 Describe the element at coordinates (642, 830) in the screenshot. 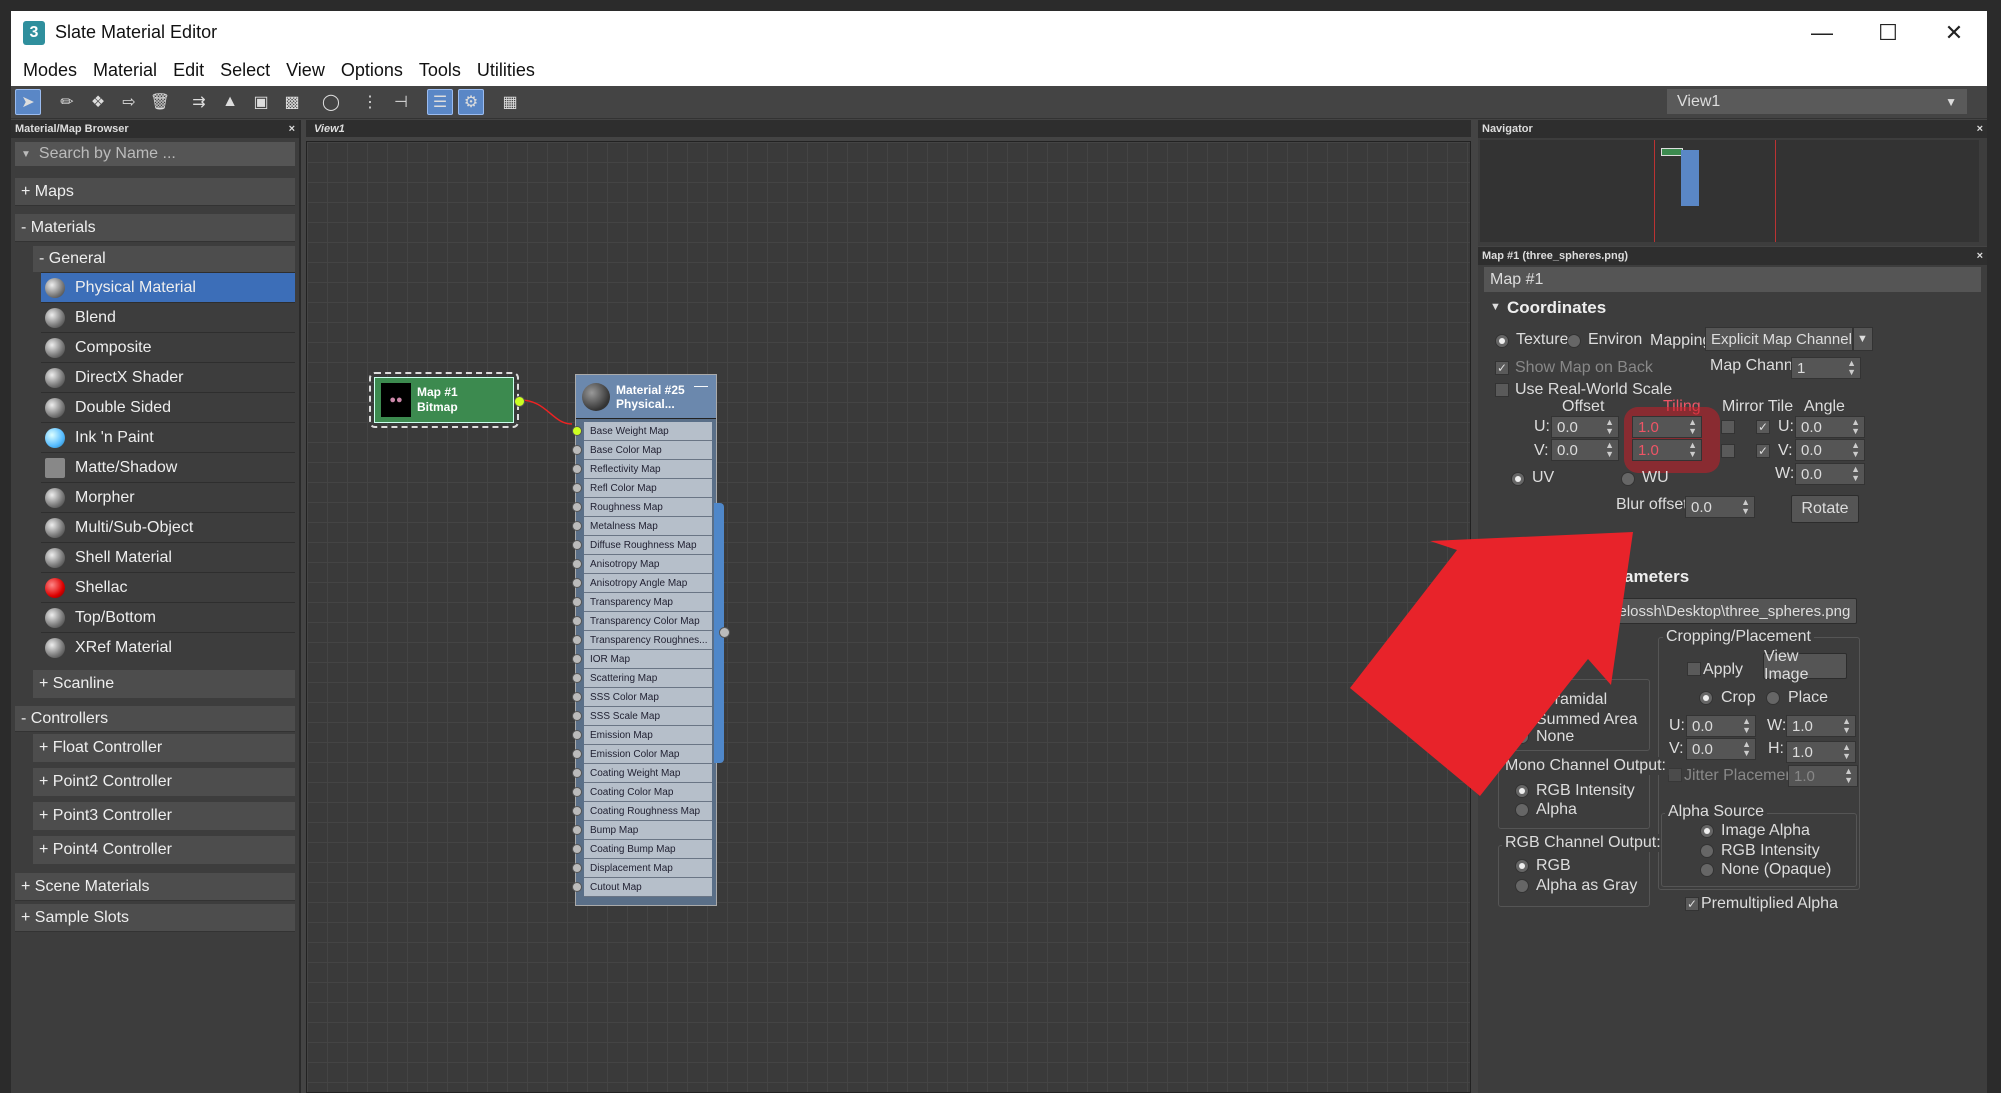

I see `material-slot: Bump Map` at that location.